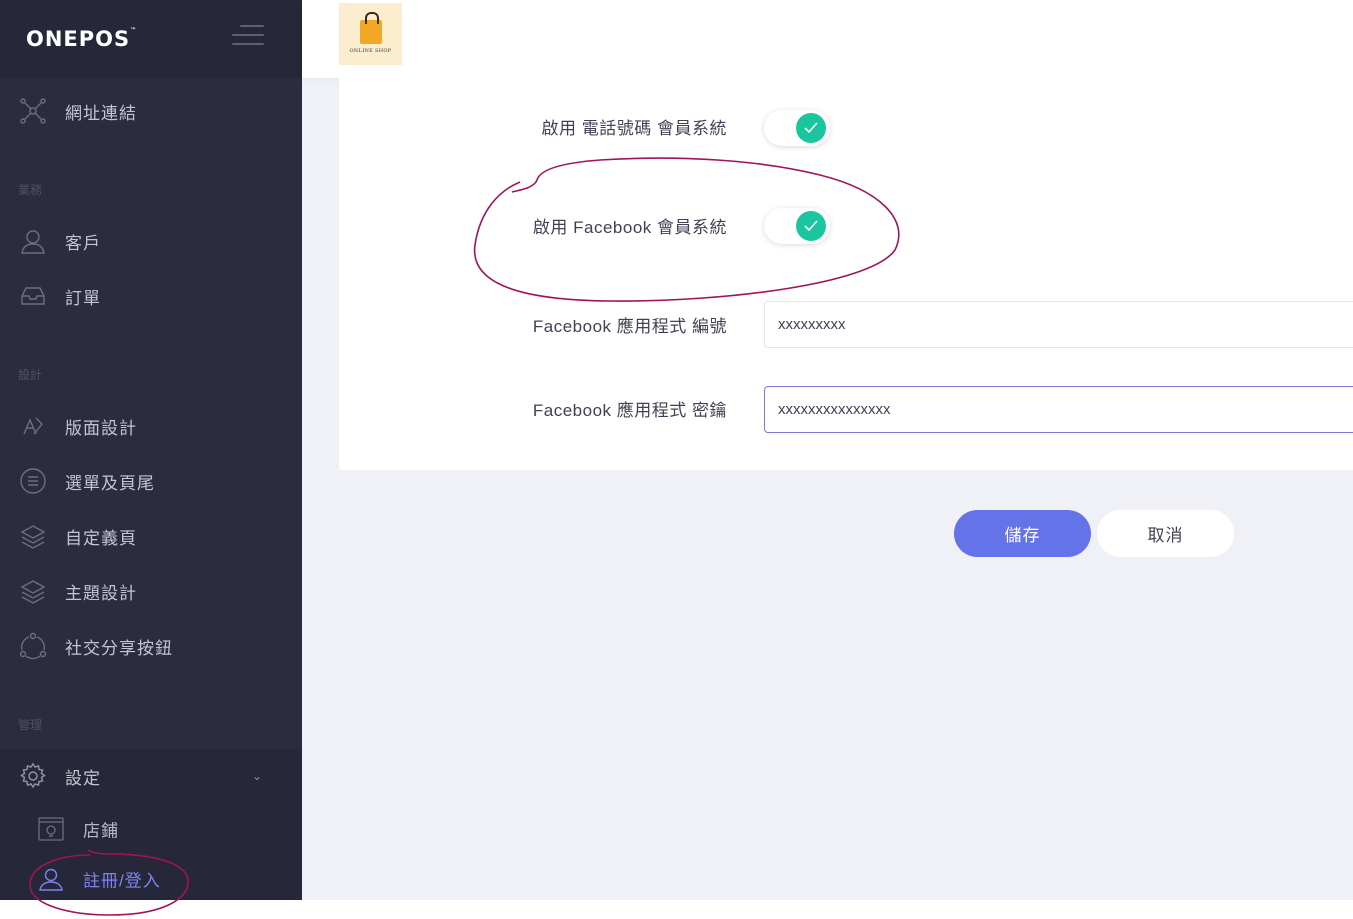 This screenshot has width=1353, height=919. What do you see at coordinates (83, 778) in the screenshot?
I see `sidebar-item-label: 設定` at bounding box center [83, 778].